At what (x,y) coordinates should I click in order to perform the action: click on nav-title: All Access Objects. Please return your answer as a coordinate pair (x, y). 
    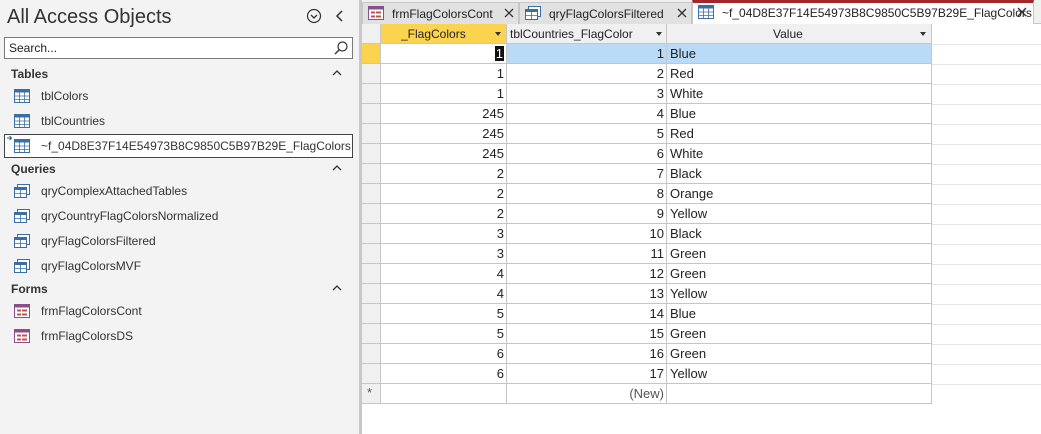
    Looking at the image, I should click on (89, 17).